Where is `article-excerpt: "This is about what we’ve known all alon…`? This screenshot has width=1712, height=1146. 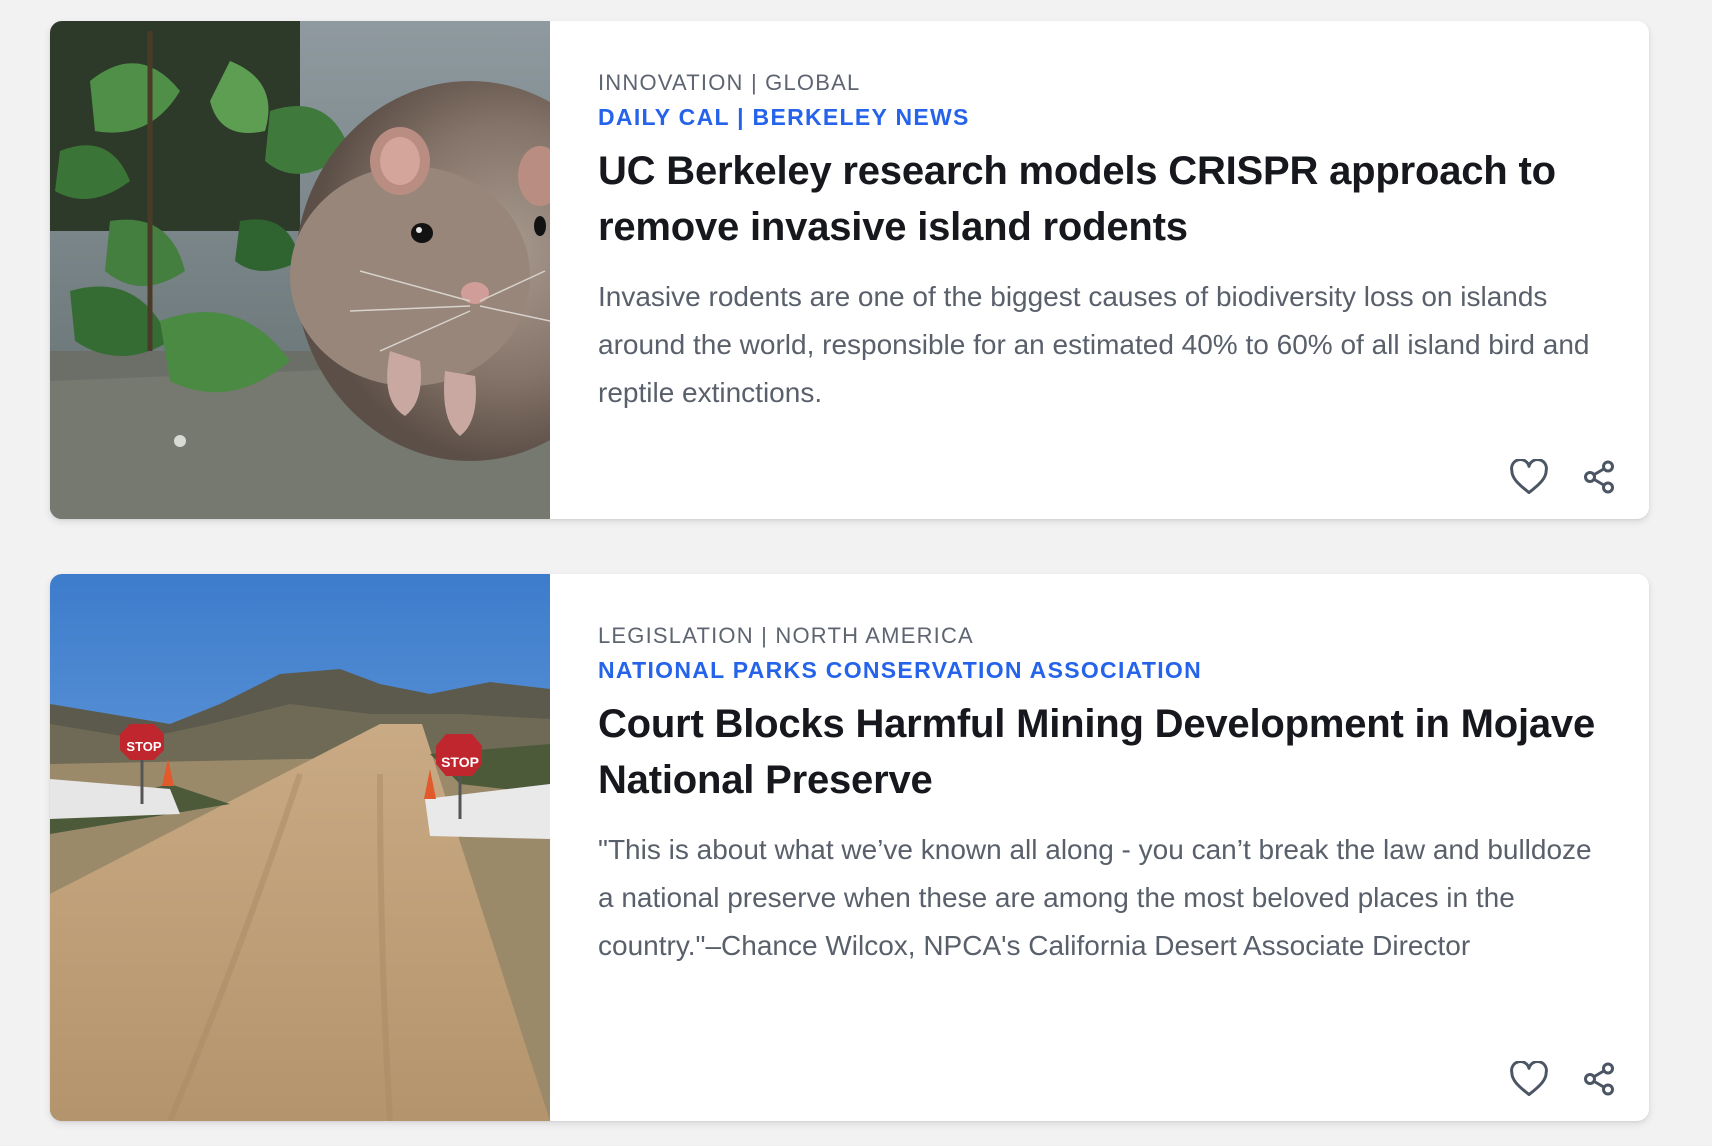
article-excerpt: "This is about what we’ve known all alon… is located at coordinates (1095, 897).